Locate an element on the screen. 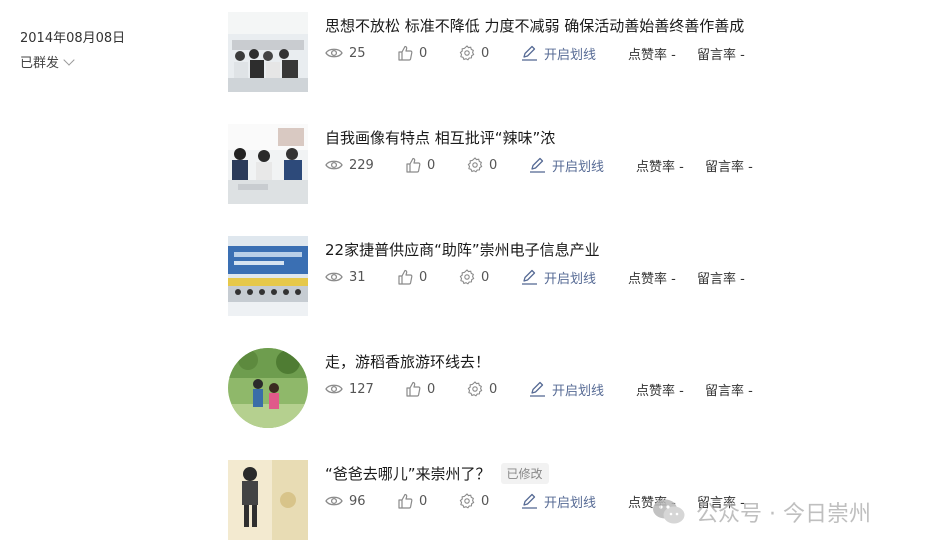 Image resolution: width=940 pixels, height=552 pixels. publish-date: 2014年08月08日 is located at coordinates (73, 38).